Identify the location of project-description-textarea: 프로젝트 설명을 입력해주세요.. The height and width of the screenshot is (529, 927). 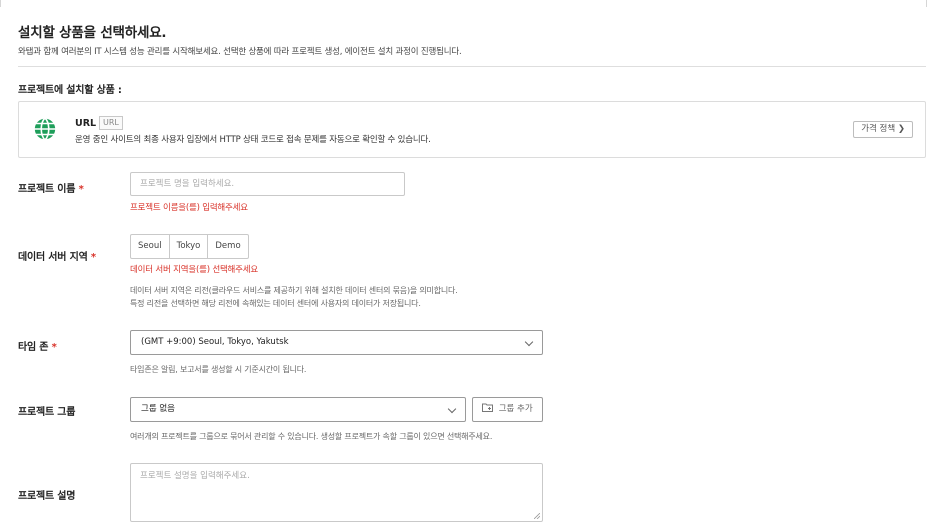
(336, 492).